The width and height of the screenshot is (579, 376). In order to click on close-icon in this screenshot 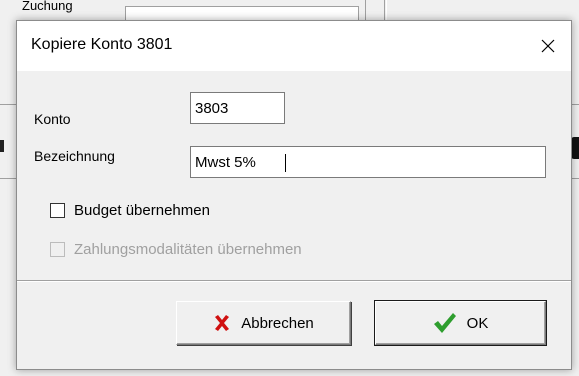, I will do `click(548, 46)`.